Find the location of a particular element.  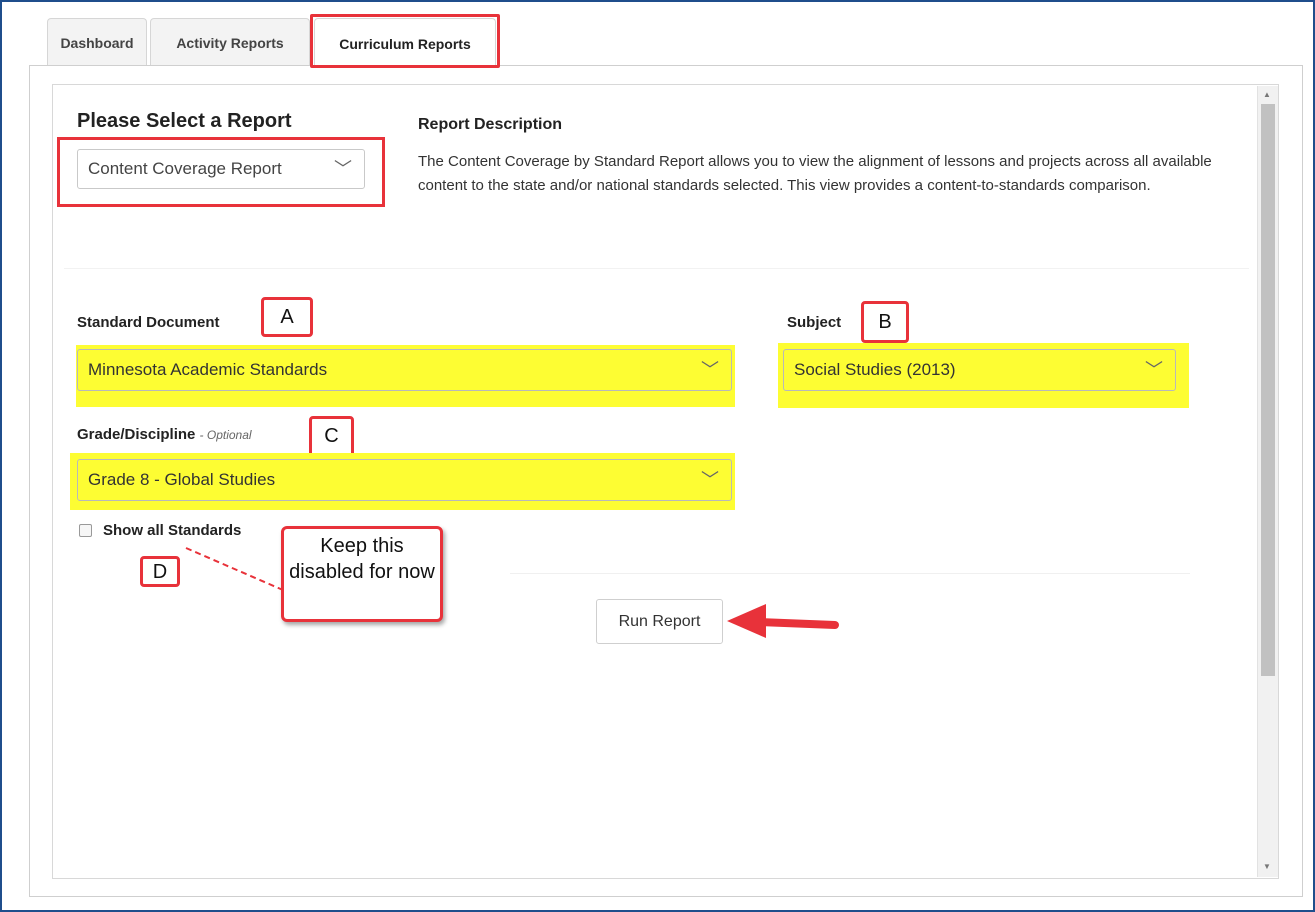

subject-value: Social Studies (2013) is located at coordinates (875, 369).